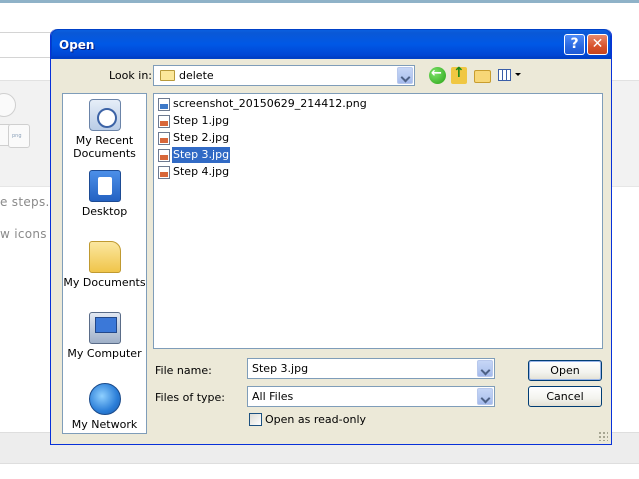  Describe the element at coordinates (270, 103) in the screenshot. I see `file-name: screenshot_20150629_214412.png` at that location.